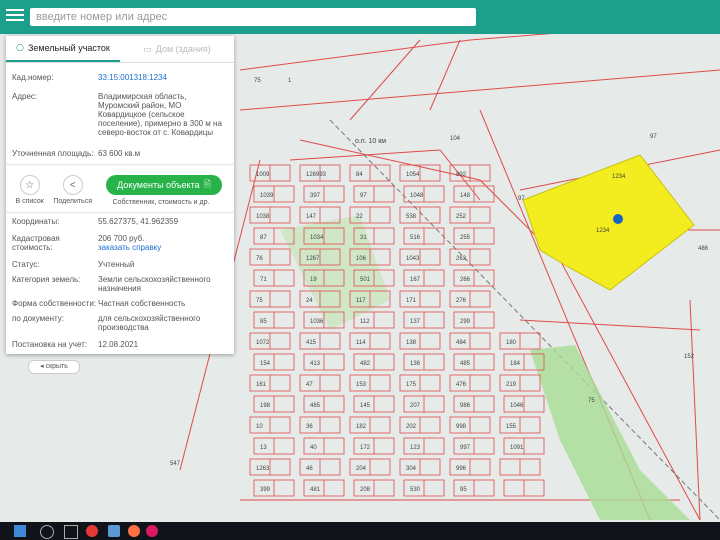 The height and width of the screenshot is (540, 720). Describe the element at coordinates (415, 448) in the screenshot. I see `block-label: 123` at that location.